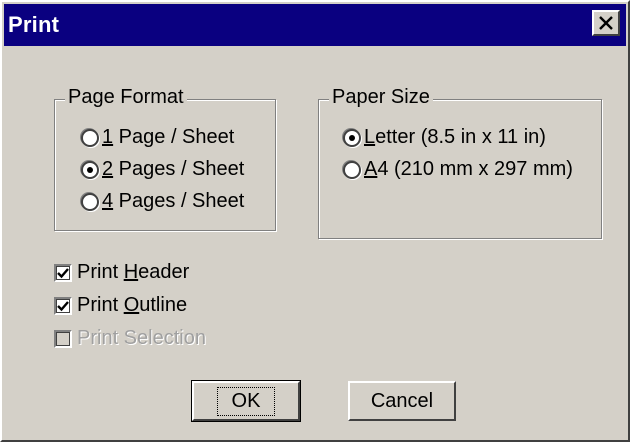 The width and height of the screenshot is (630, 442). I want to click on print-selection-checkbox-row: Print Selection, so click(130, 338).